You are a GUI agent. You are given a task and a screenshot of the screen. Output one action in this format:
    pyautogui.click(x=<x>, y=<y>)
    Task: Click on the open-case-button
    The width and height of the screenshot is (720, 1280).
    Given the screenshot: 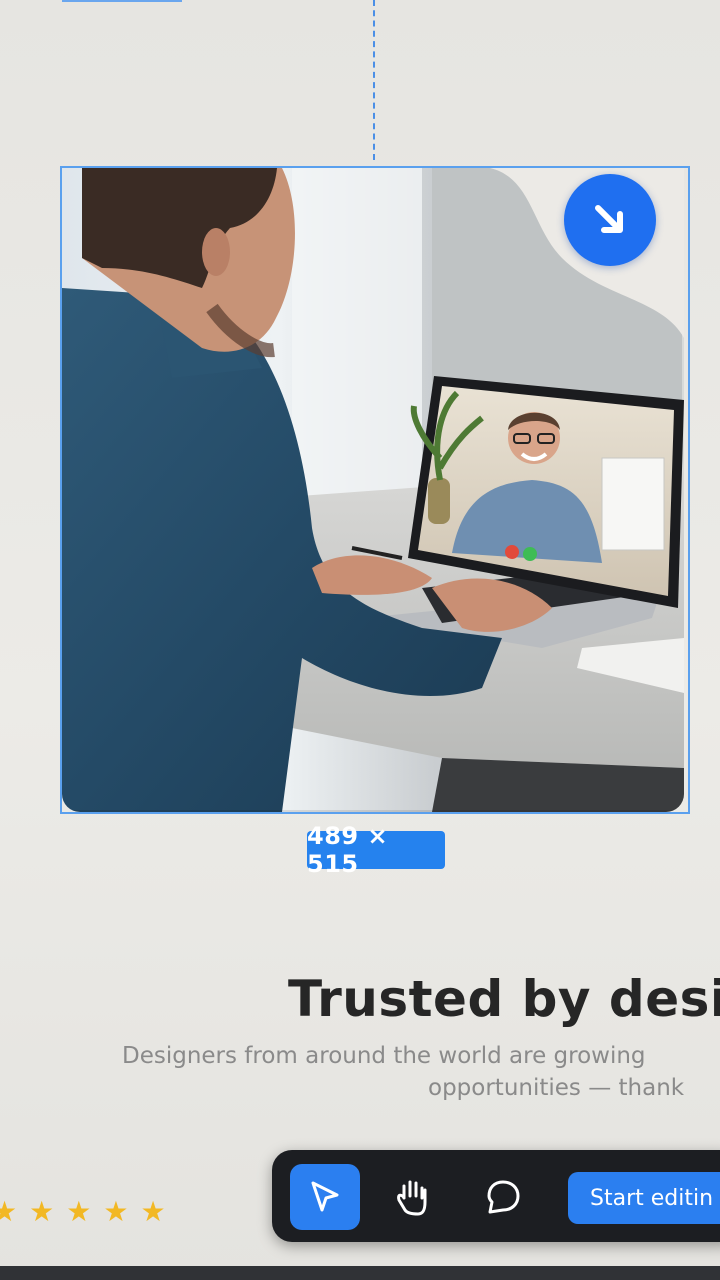 What is the action you would take?
    pyautogui.click(x=610, y=220)
    